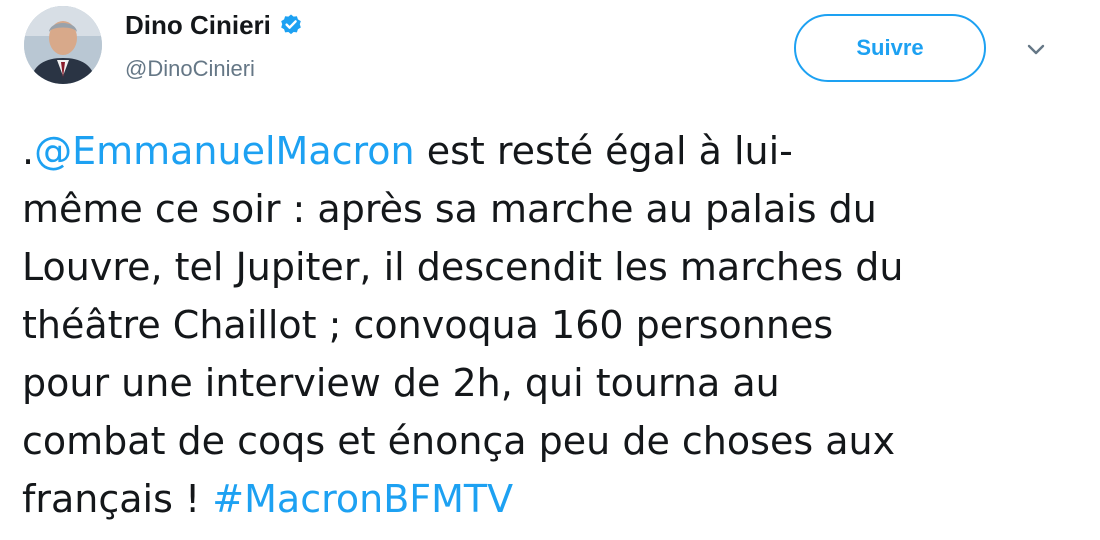 The image size is (1100, 540). I want to click on mention-link: @EmmanuelMacron, so click(224, 151).